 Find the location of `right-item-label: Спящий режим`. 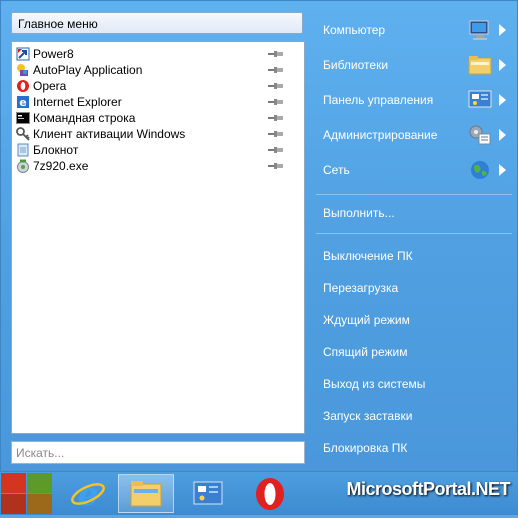

right-item-label: Спящий режим is located at coordinates (365, 352).